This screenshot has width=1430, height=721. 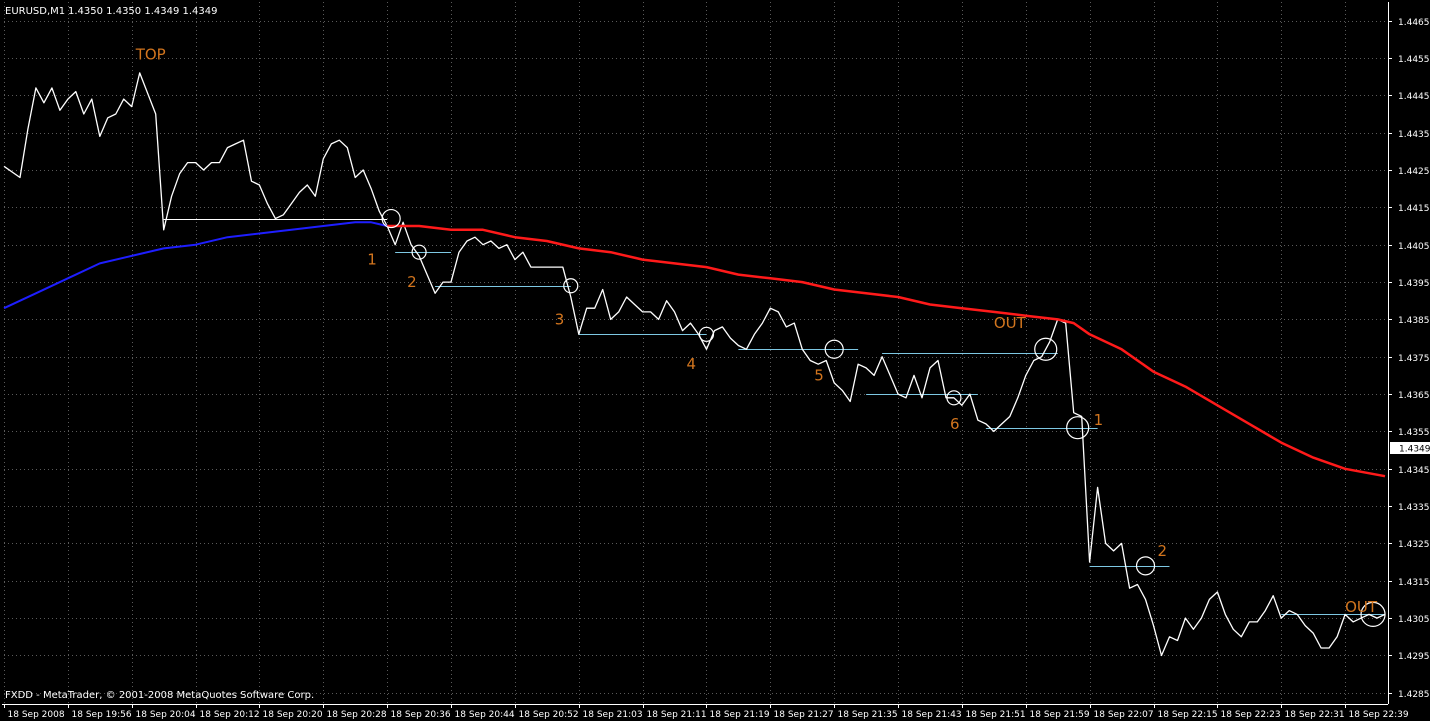 What do you see at coordinates (293, 715) in the screenshot?
I see `time-tick-label: 18 Sep 20:20` at bounding box center [293, 715].